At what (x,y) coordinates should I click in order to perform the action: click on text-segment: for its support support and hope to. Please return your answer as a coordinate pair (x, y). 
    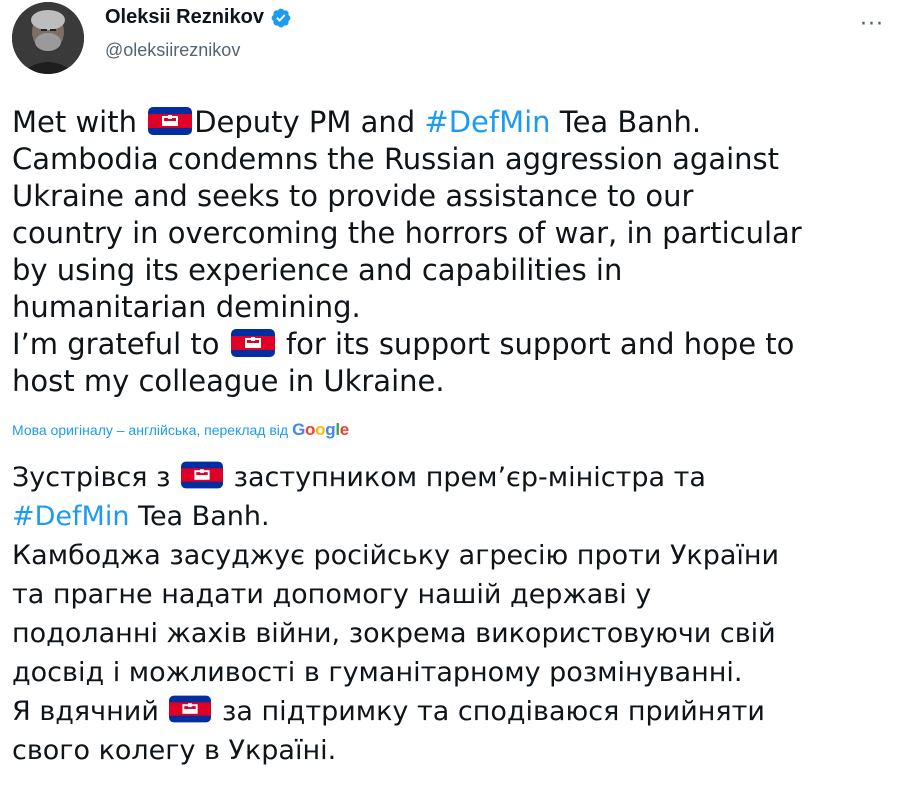
    Looking at the image, I should click on (535, 344).